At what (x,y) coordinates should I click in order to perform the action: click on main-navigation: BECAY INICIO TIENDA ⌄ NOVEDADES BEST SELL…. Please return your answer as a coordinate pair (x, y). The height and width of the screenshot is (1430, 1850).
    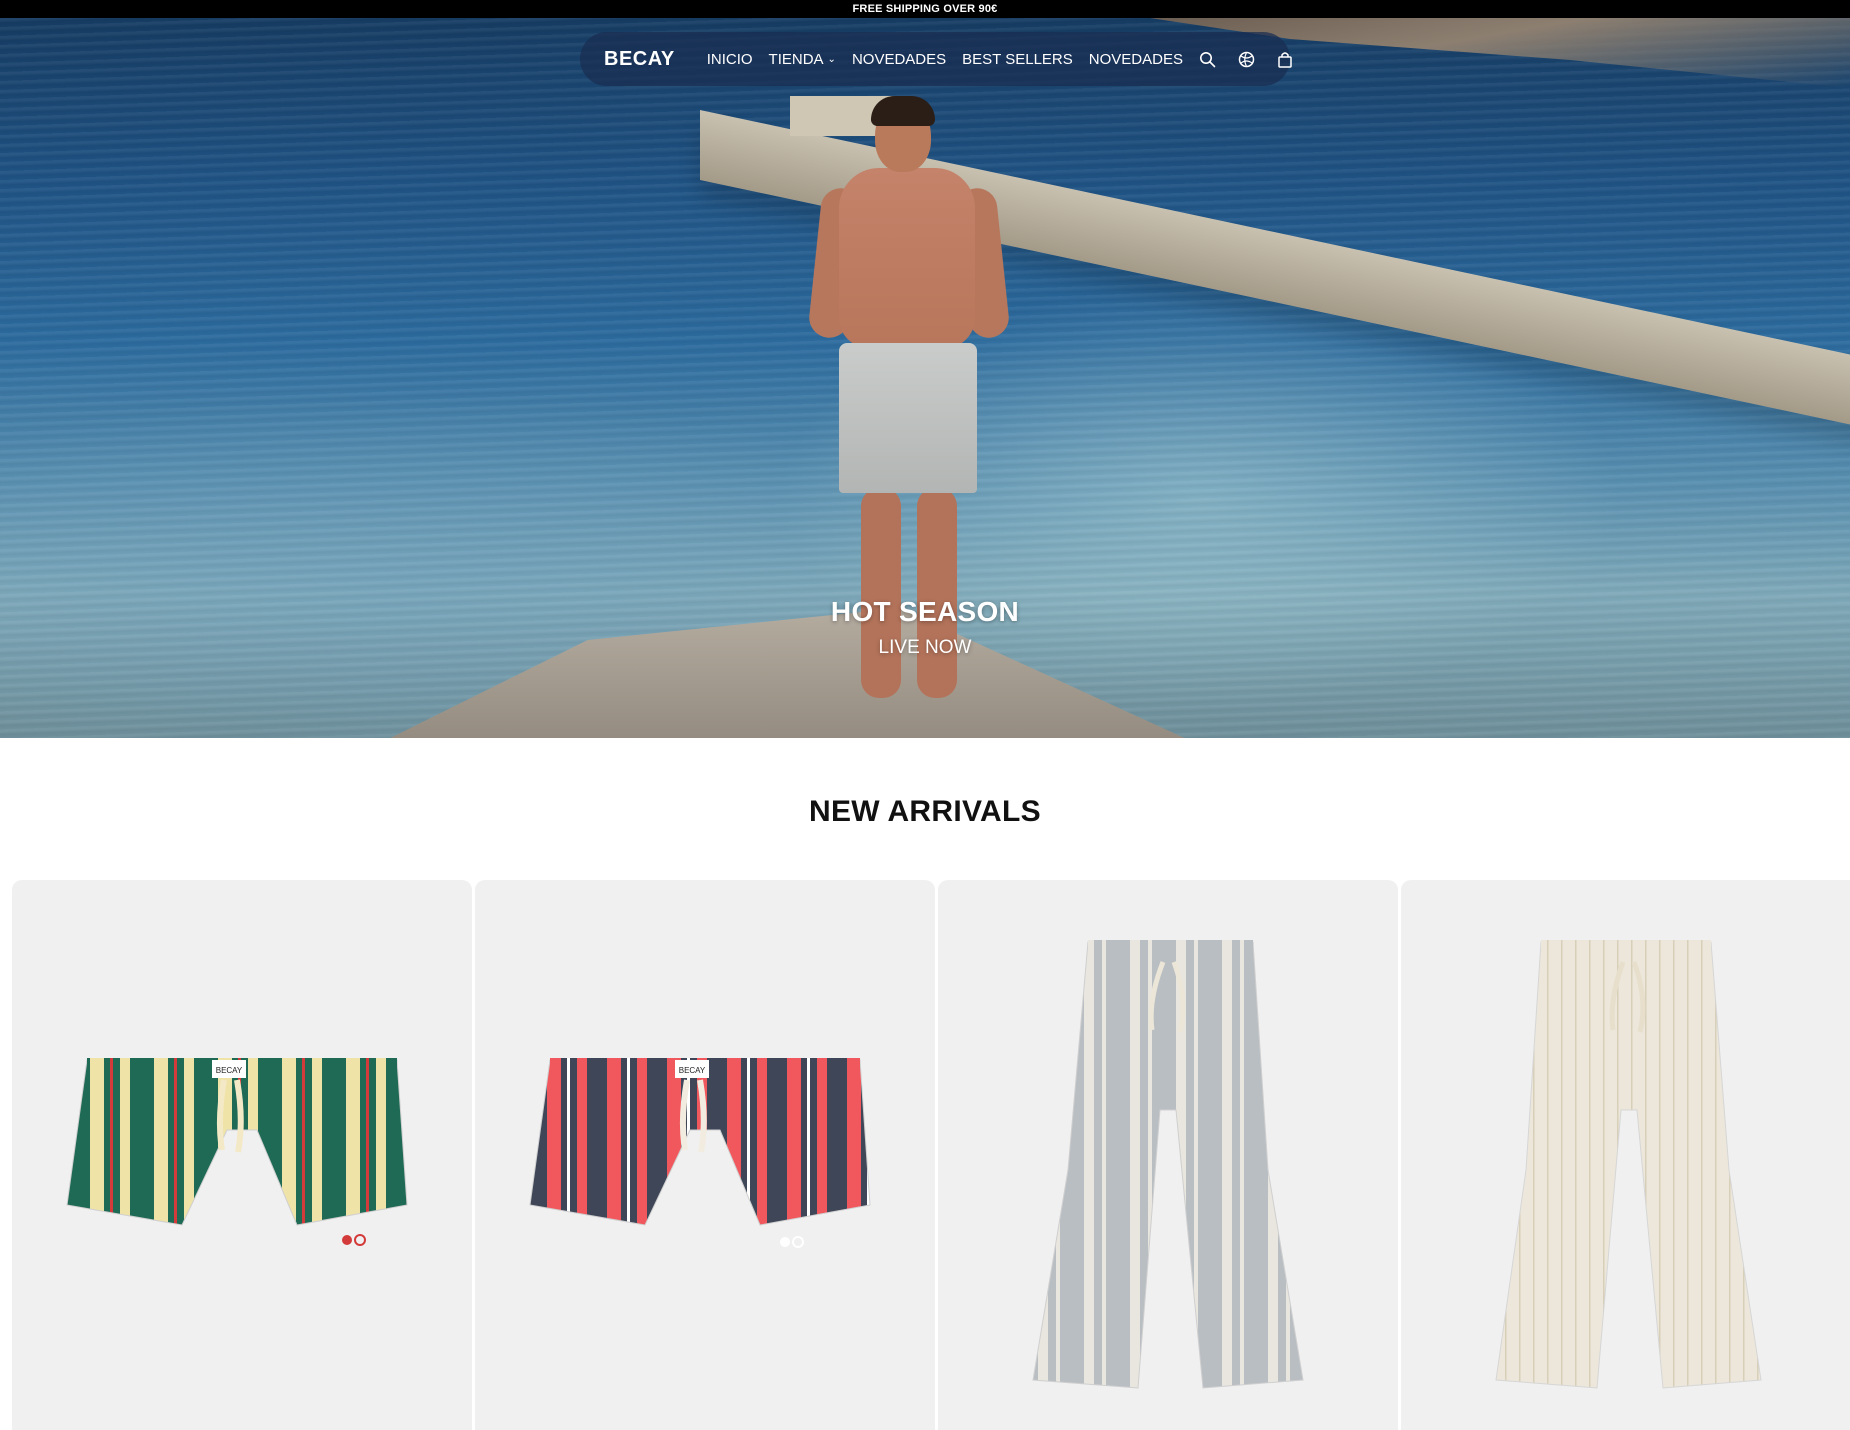
    Looking at the image, I should click on (936, 59).